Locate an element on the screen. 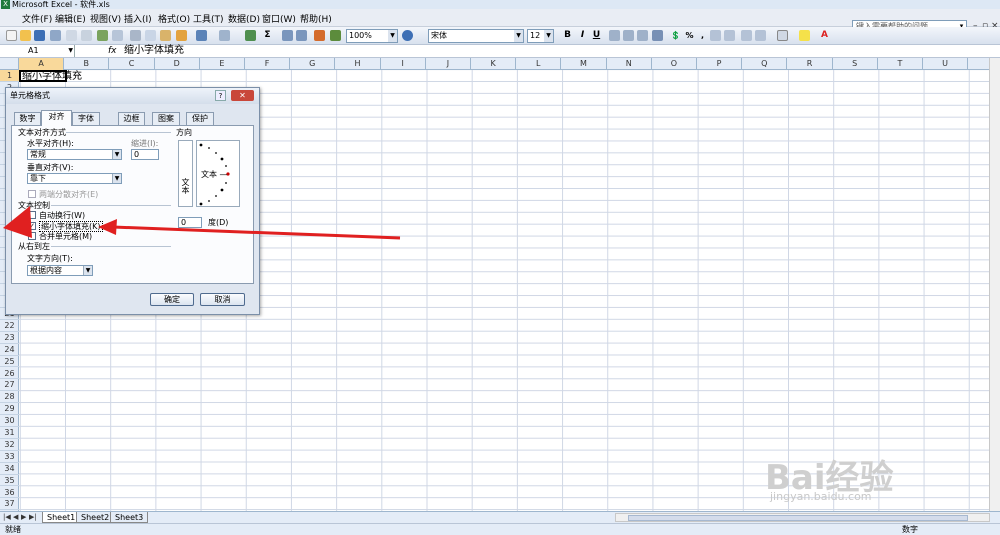 The image size is (1000, 535). row-header-37: 37 is located at coordinates (9, 504).